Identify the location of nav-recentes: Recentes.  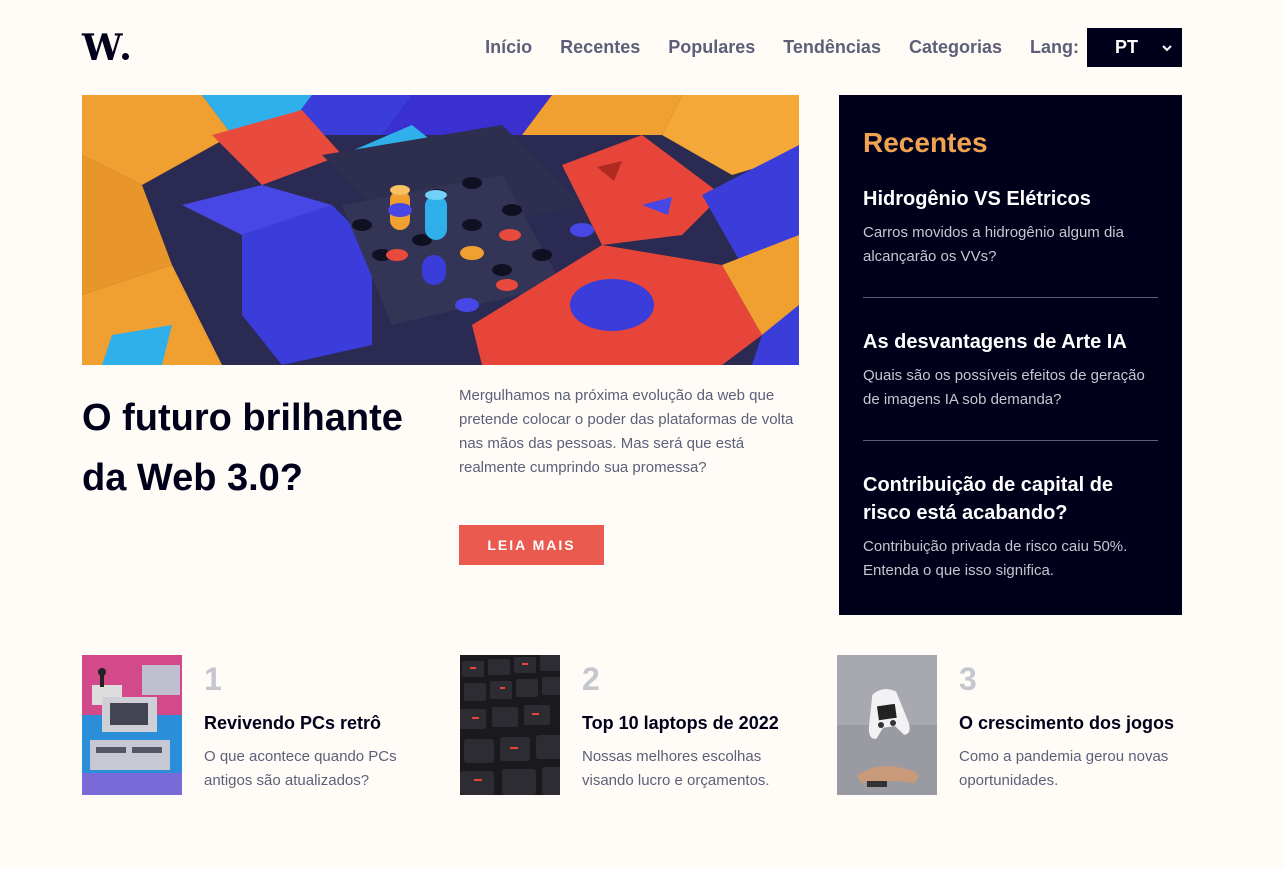
(600, 47).